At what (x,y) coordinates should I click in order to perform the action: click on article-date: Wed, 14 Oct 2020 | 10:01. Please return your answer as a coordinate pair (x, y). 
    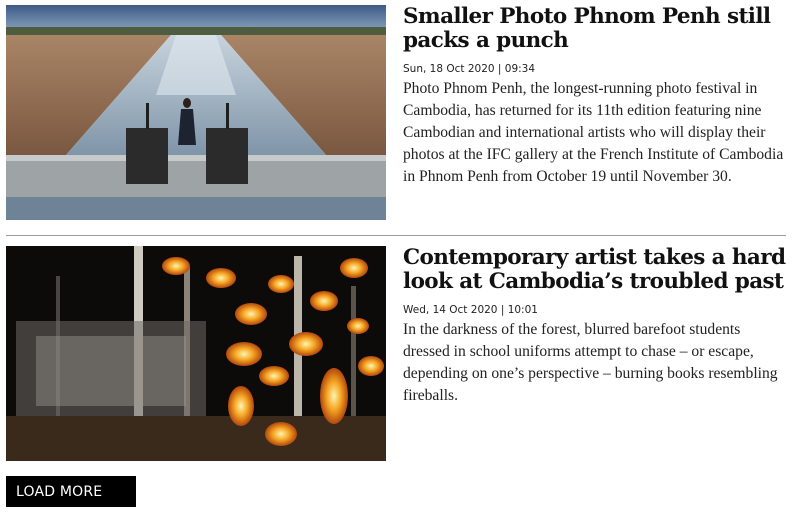
    Looking at the image, I should click on (470, 310).